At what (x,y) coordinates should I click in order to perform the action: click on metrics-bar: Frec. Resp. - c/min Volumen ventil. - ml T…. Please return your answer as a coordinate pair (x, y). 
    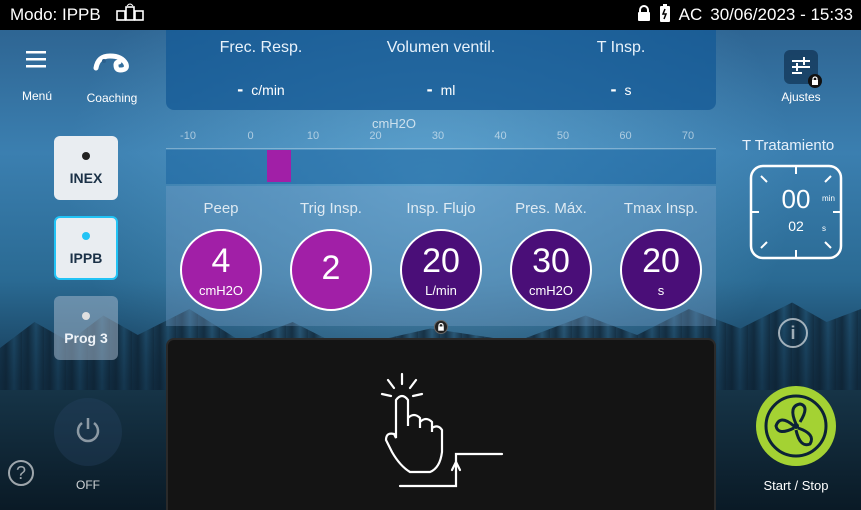
    Looking at the image, I should click on (441, 70).